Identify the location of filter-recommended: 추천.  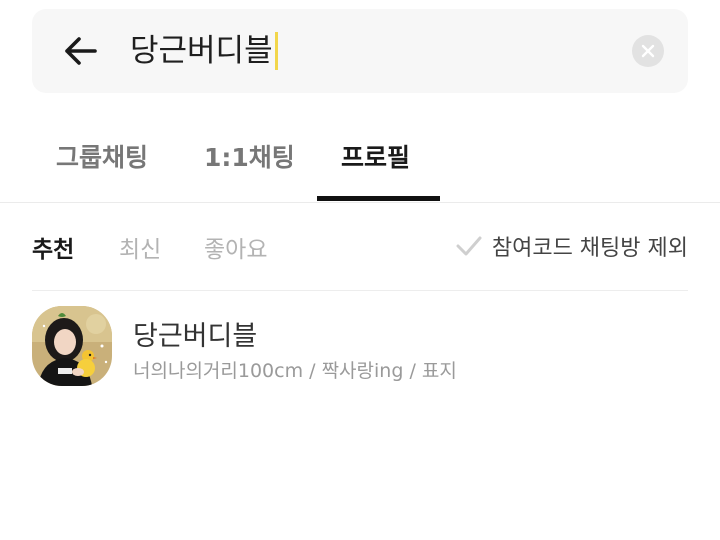
(53, 247).